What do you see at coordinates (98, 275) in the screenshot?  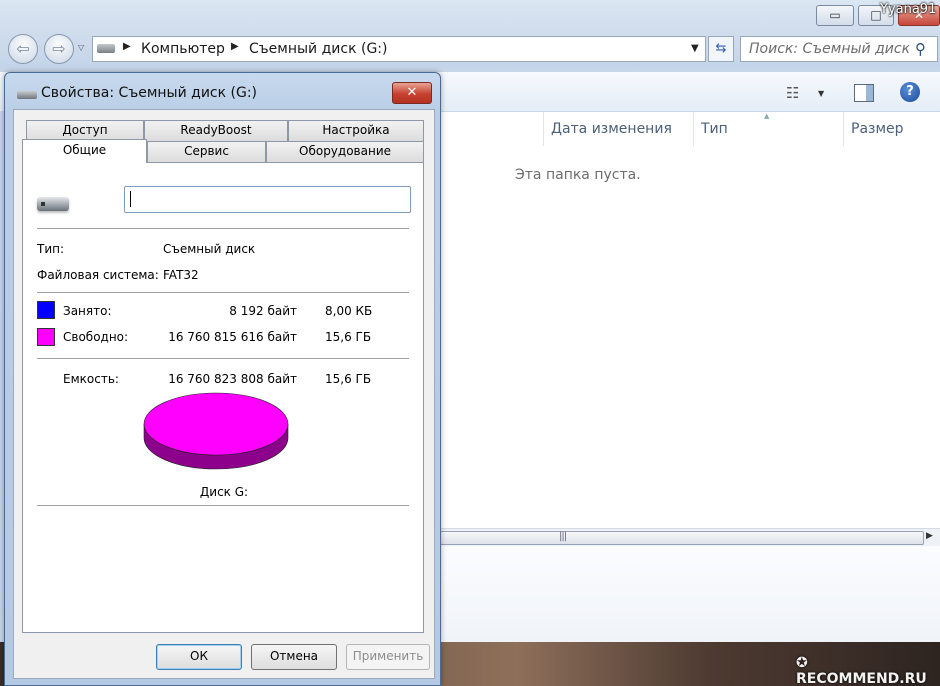 I see `filesystem-label: Файловая система:` at bounding box center [98, 275].